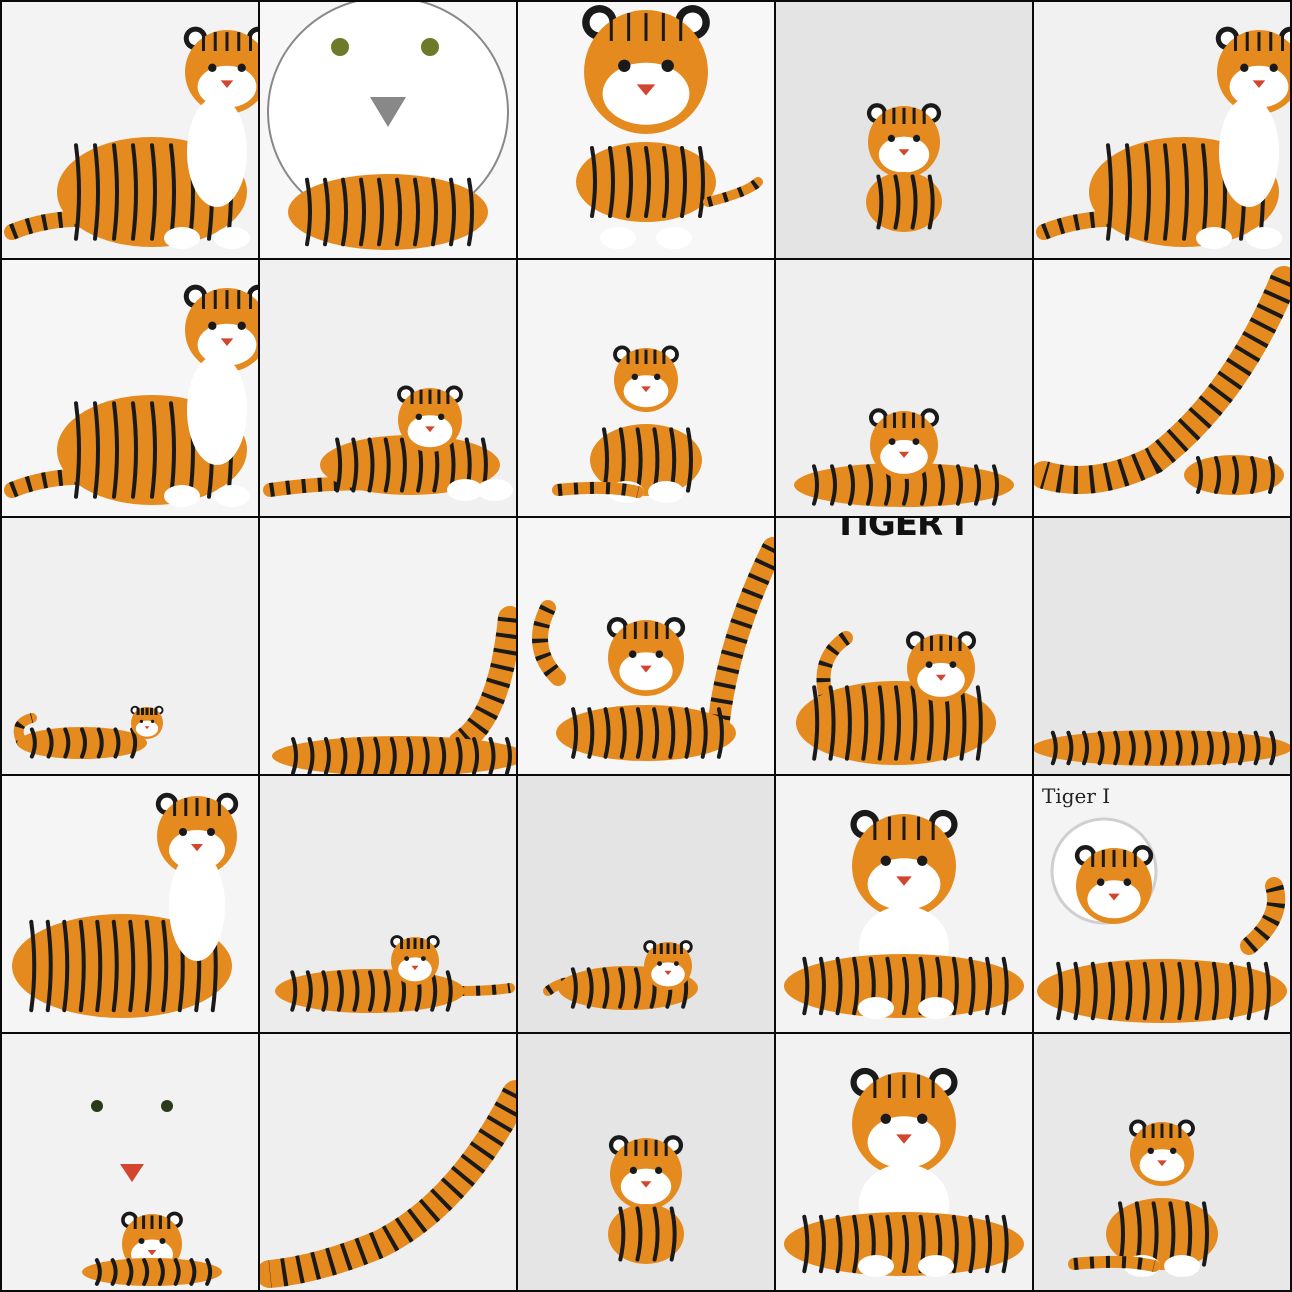 Image resolution: width=1292 pixels, height=1292 pixels. I want to click on overlay-title: TIGER I, so click(900, 531).